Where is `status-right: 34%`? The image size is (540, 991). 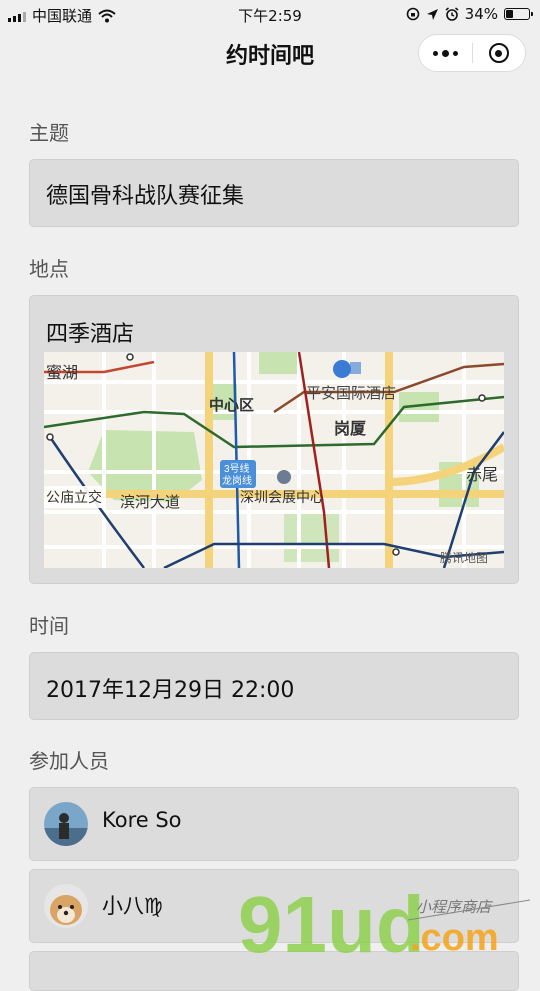 status-right: 34% is located at coordinates (469, 14).